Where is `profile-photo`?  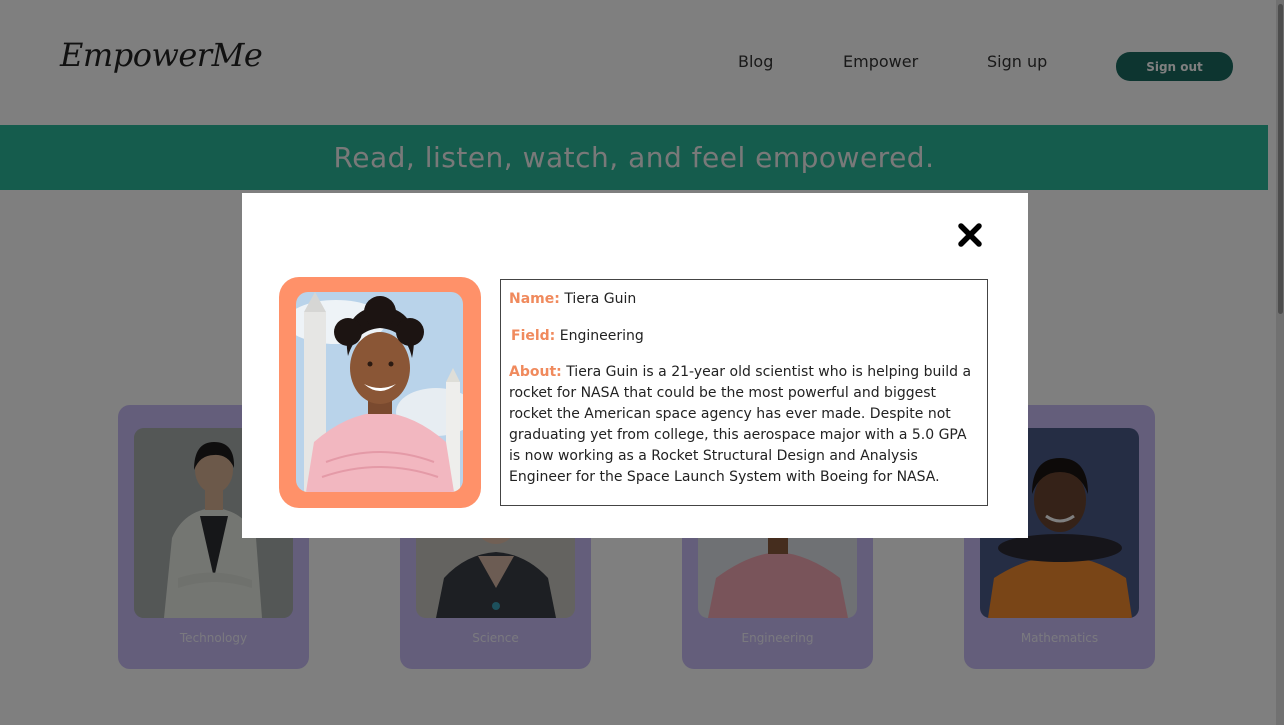
profile-photo is located at coordinates (379, 392).